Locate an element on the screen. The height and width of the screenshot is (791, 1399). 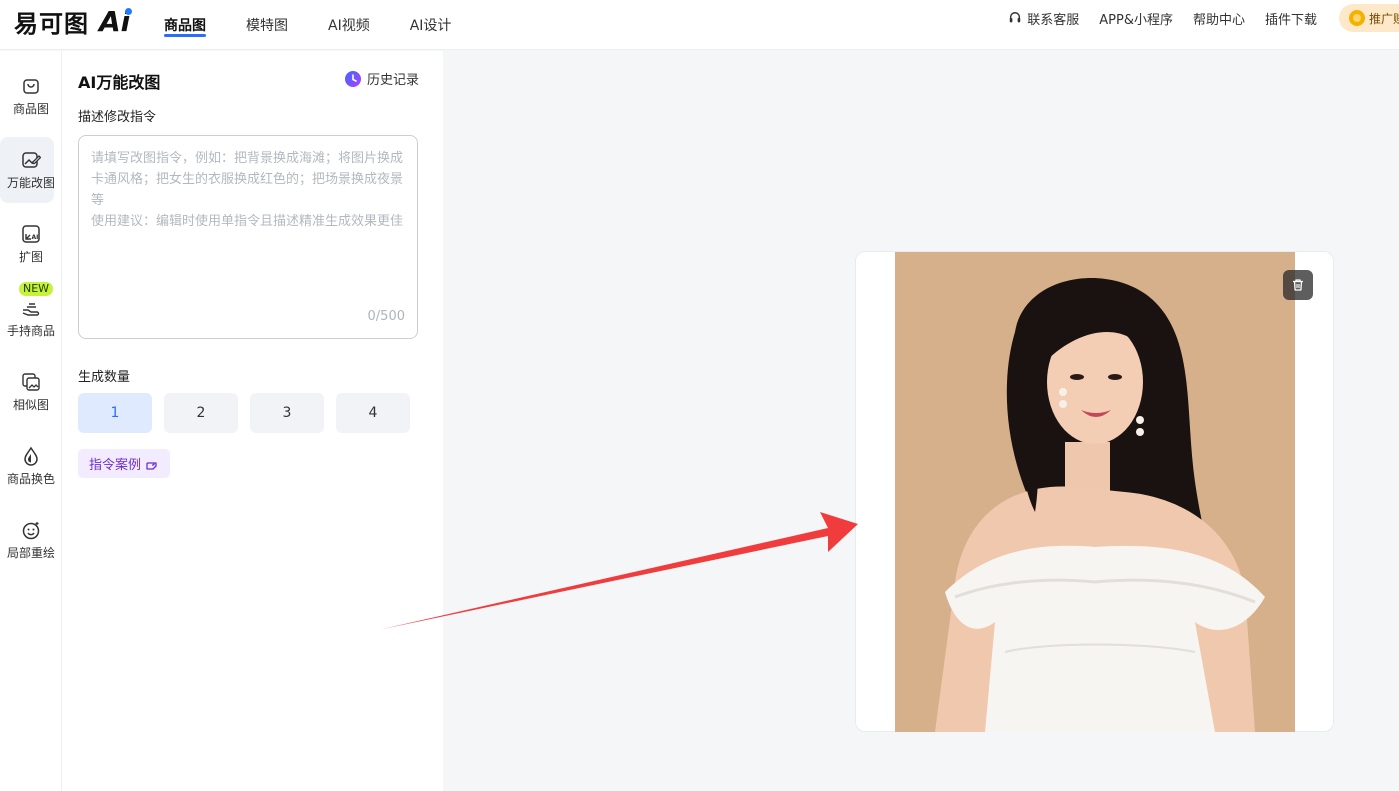
nav-ai-design: AI设计 is located at coordinates (431, 25).